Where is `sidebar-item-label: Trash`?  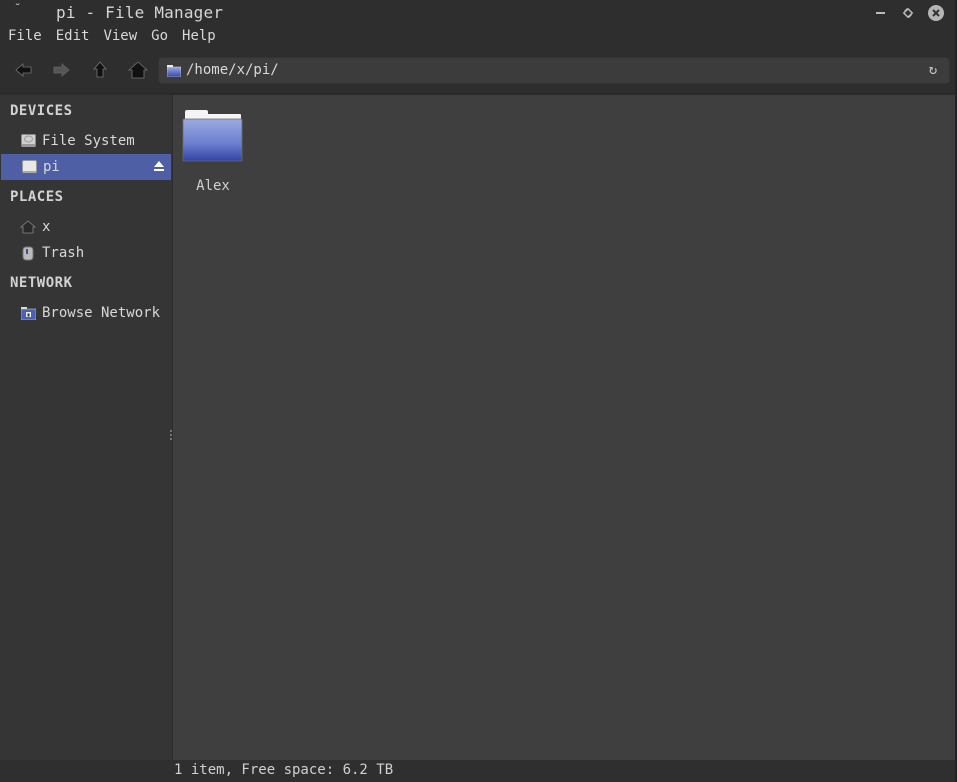 sidebar-item-label: Trash is located at coordinates (63, 253).